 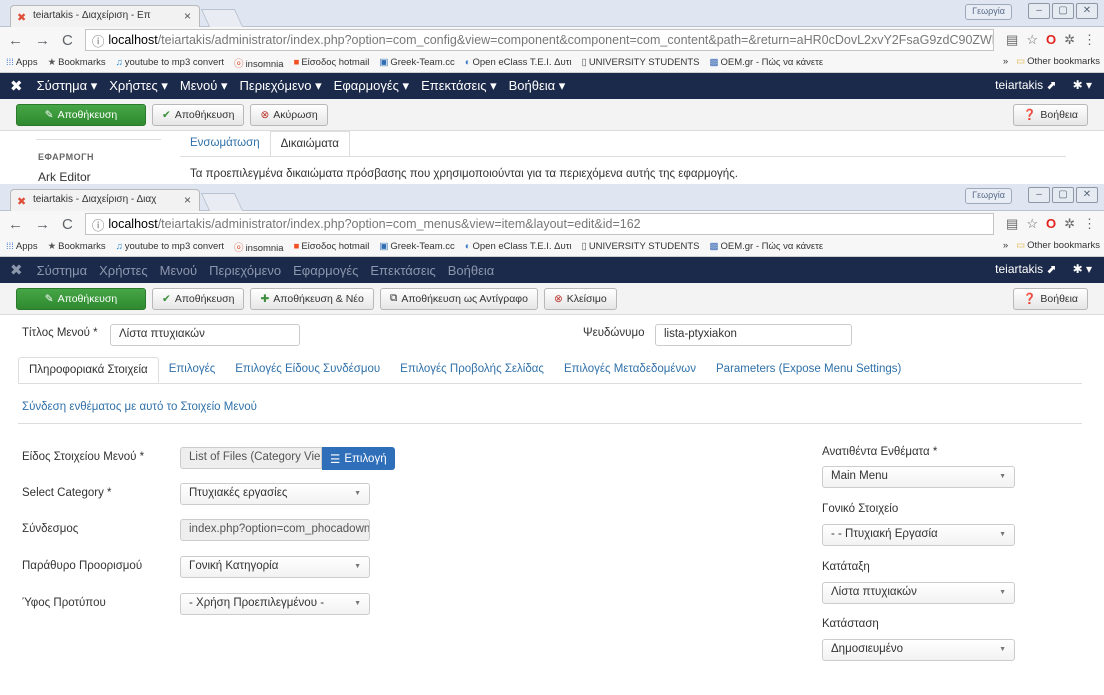 I want to click on cancel-button: ⊗ Ακύρωση, so click(x=289, y=114).